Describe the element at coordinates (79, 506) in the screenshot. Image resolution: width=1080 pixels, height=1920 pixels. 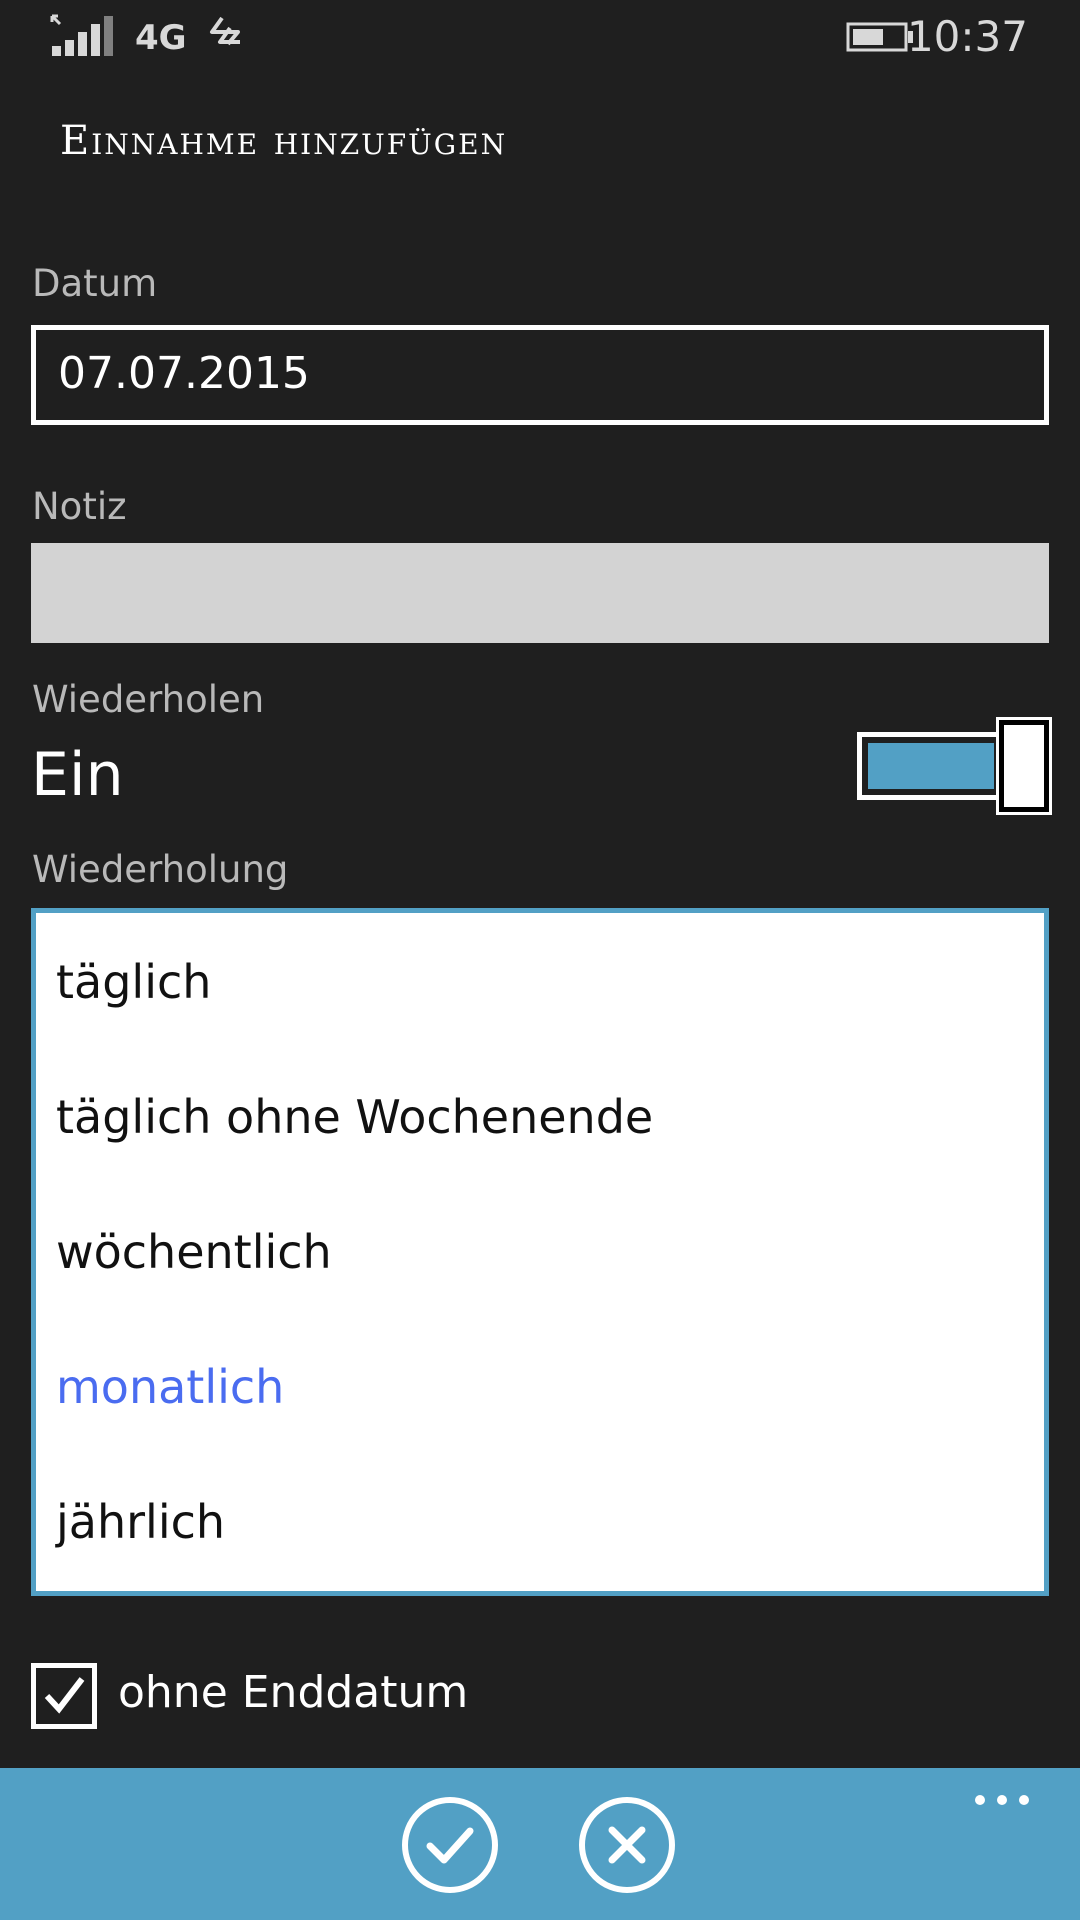
I see `note-label: Notiz` at that location.